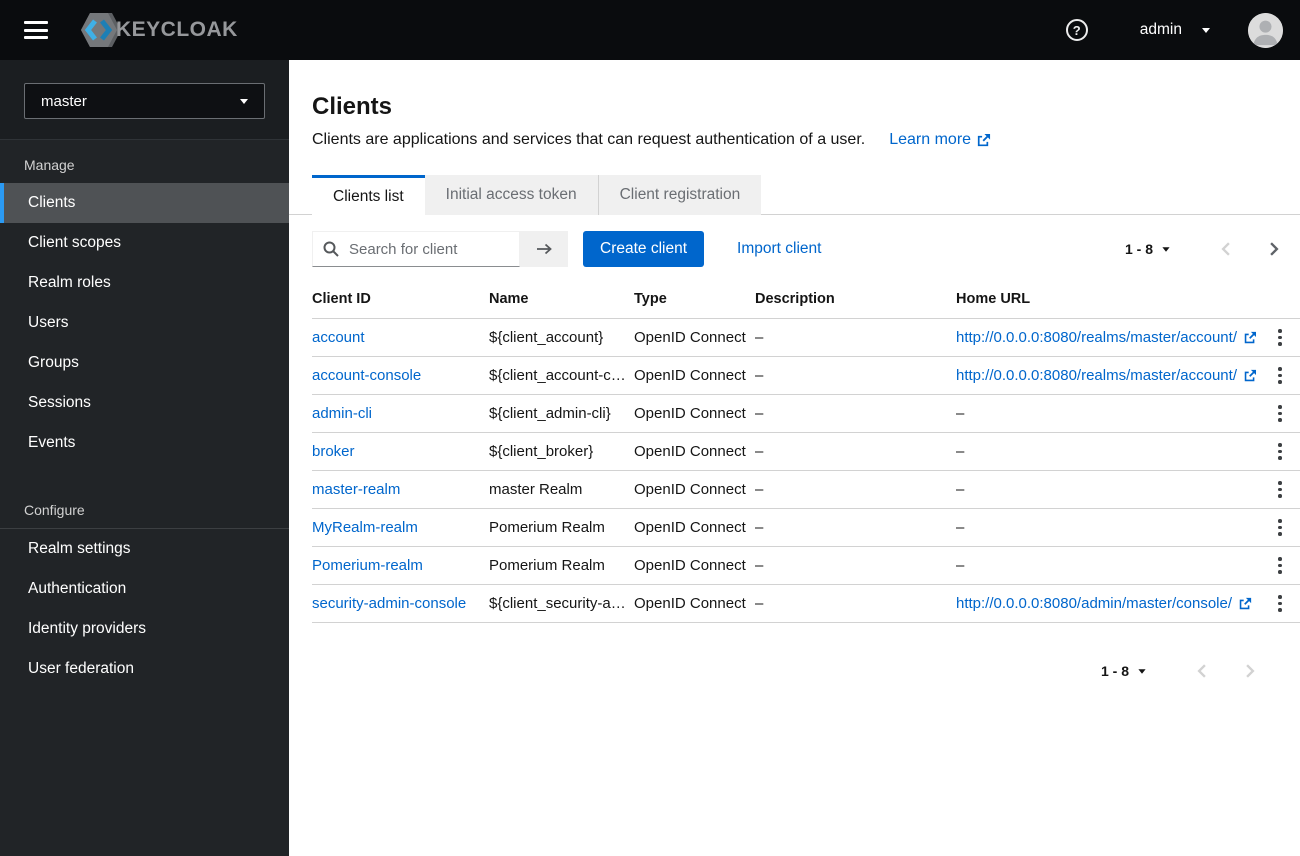  What do you see at coordinates (1160, 29) in the screenshot?
I see `user-name: admin` at bounding box center [1160, 29].